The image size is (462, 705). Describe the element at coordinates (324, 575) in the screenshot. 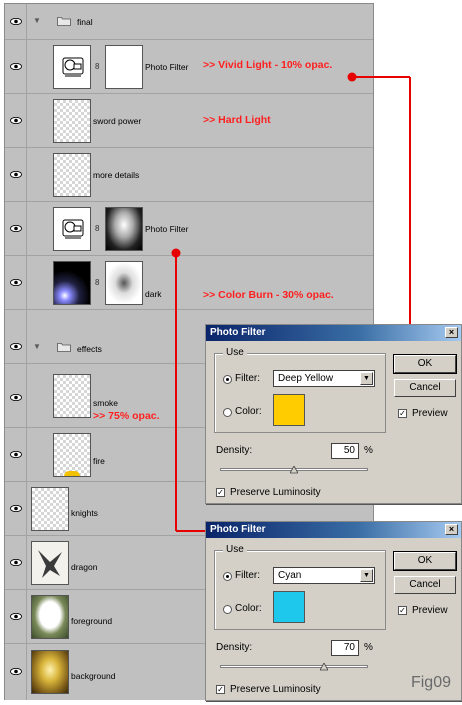

I see `filter-select: Cyan ▼` at that location.